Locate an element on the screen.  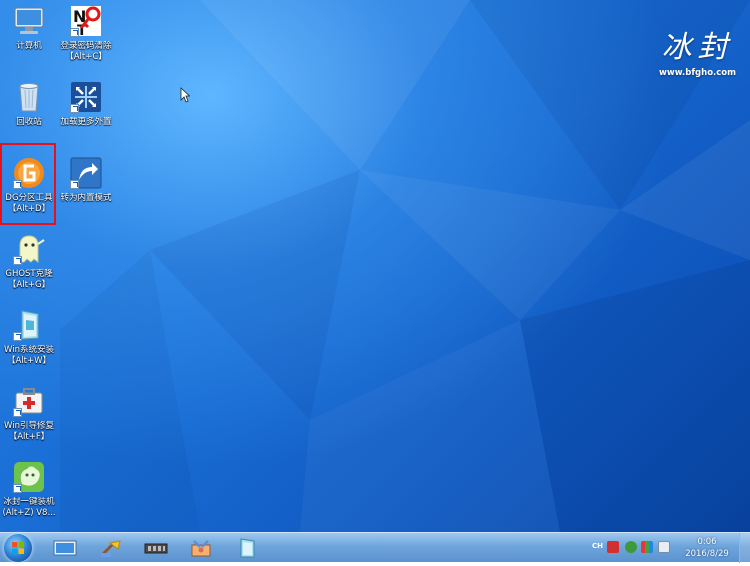
taskbar-tools-button is located at coordinates (201, 548).